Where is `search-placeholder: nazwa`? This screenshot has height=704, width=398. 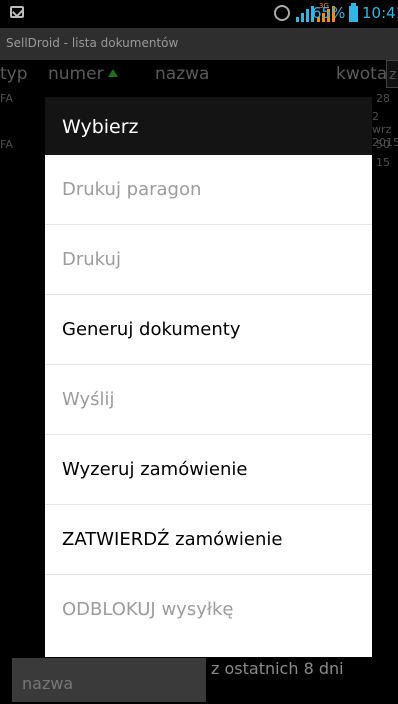 search-placeholder: nazwa is located at coordinates (48, 683).